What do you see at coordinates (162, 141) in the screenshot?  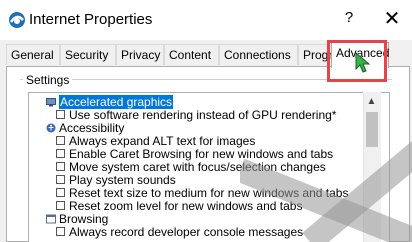 I see `list-item-label: Always expand ALT text for images` at bounding box center [162, 141].